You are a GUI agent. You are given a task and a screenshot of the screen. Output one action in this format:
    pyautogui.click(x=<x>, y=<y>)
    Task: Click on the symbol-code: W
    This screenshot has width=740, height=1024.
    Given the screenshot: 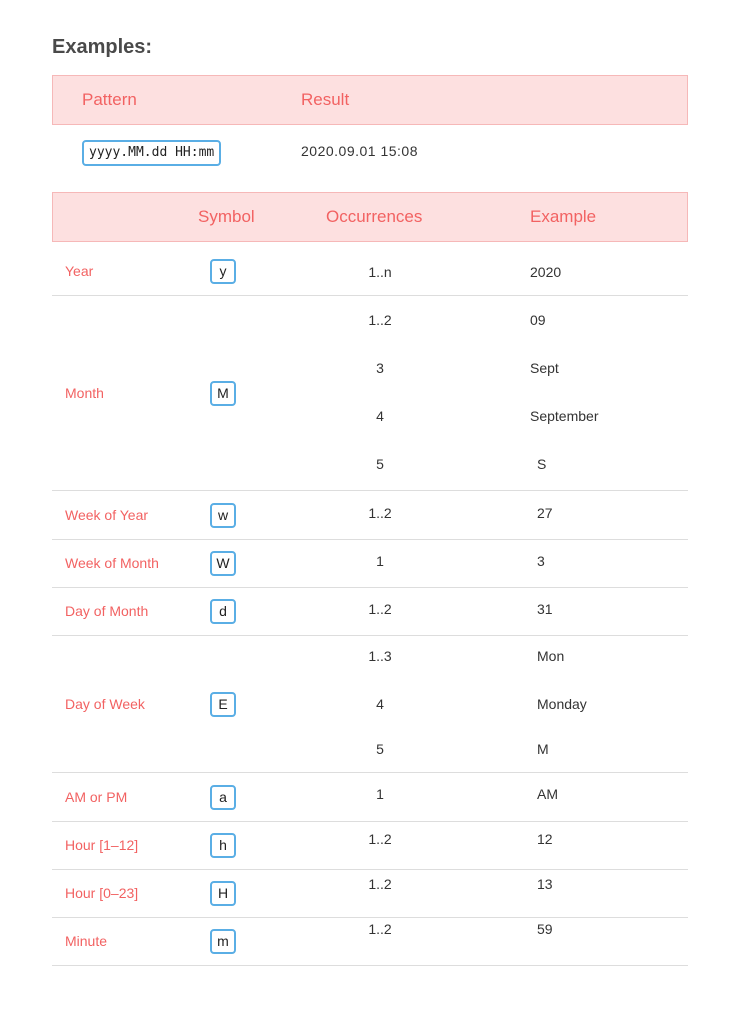 What is the action you would take?
    pyautogui.click(x=223, y=563)
    